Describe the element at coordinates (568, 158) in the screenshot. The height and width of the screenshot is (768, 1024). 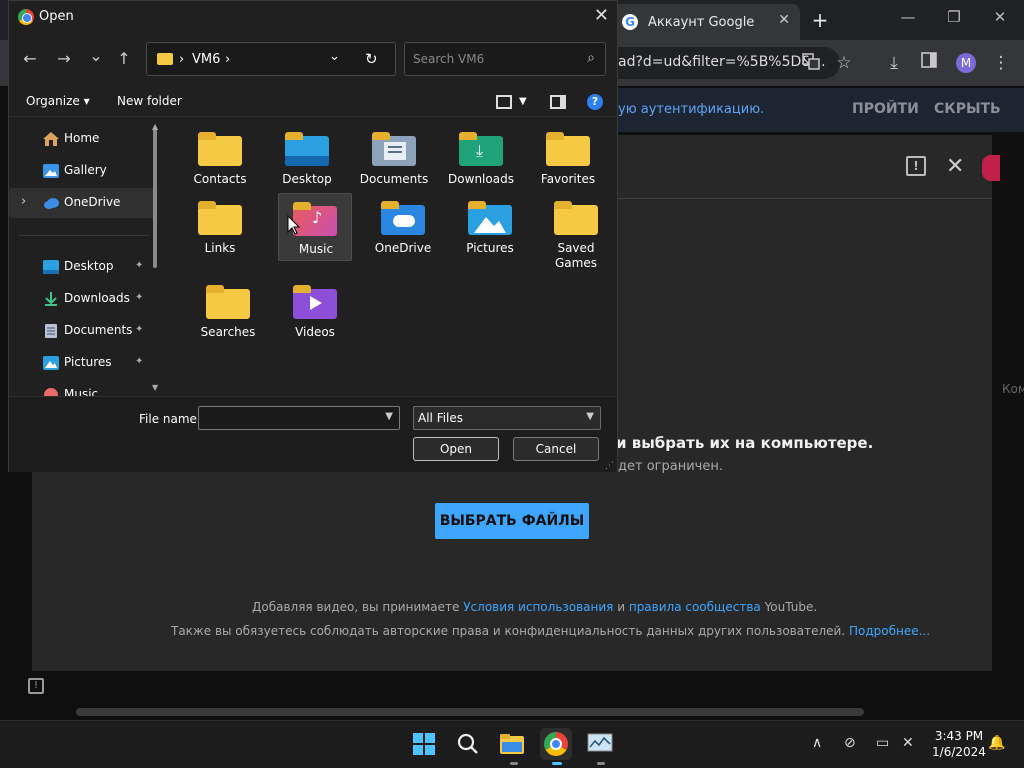
I see `file-tile-favorites: Favorites` at that location.